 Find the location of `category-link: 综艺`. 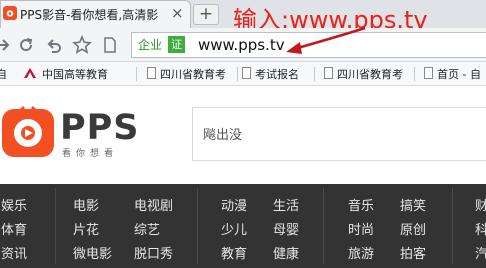

category-link: 综艺 is located at coordinates (147, 228).